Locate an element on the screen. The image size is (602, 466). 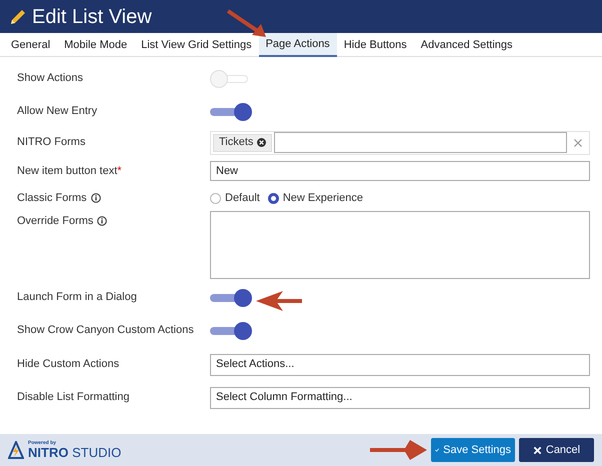
tab: List View Grid Settings is located at coordinates (196, 45).